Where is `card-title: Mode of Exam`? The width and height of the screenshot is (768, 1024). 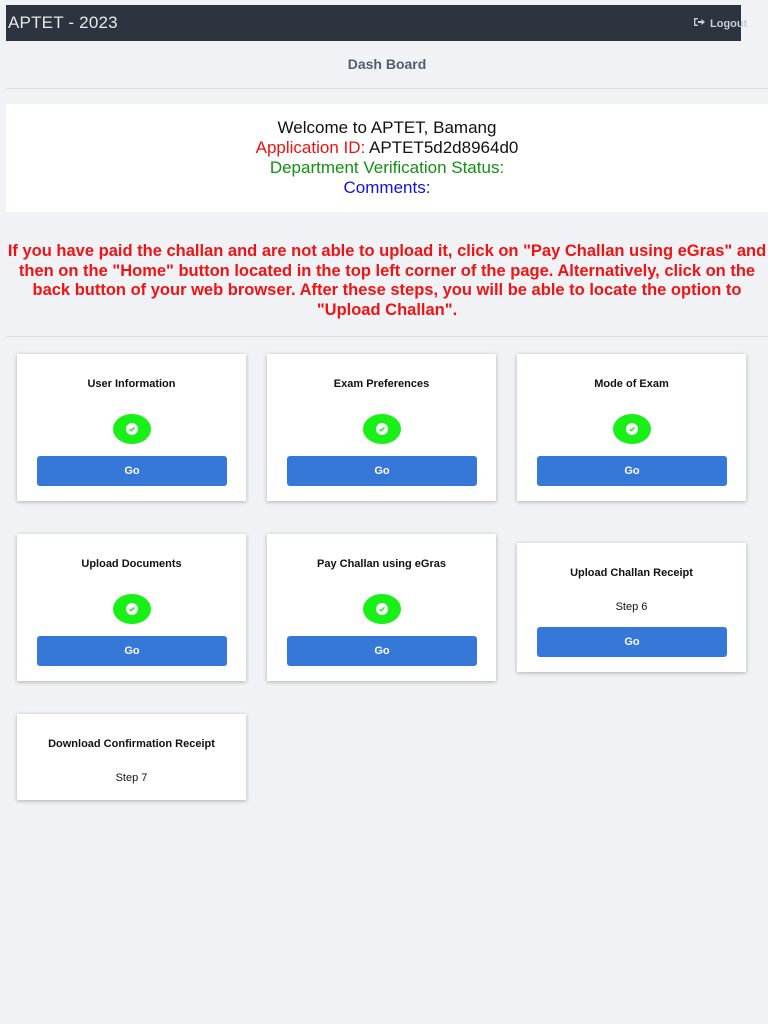 card-title: Mode of Exam is located at coordinates (631, 384).